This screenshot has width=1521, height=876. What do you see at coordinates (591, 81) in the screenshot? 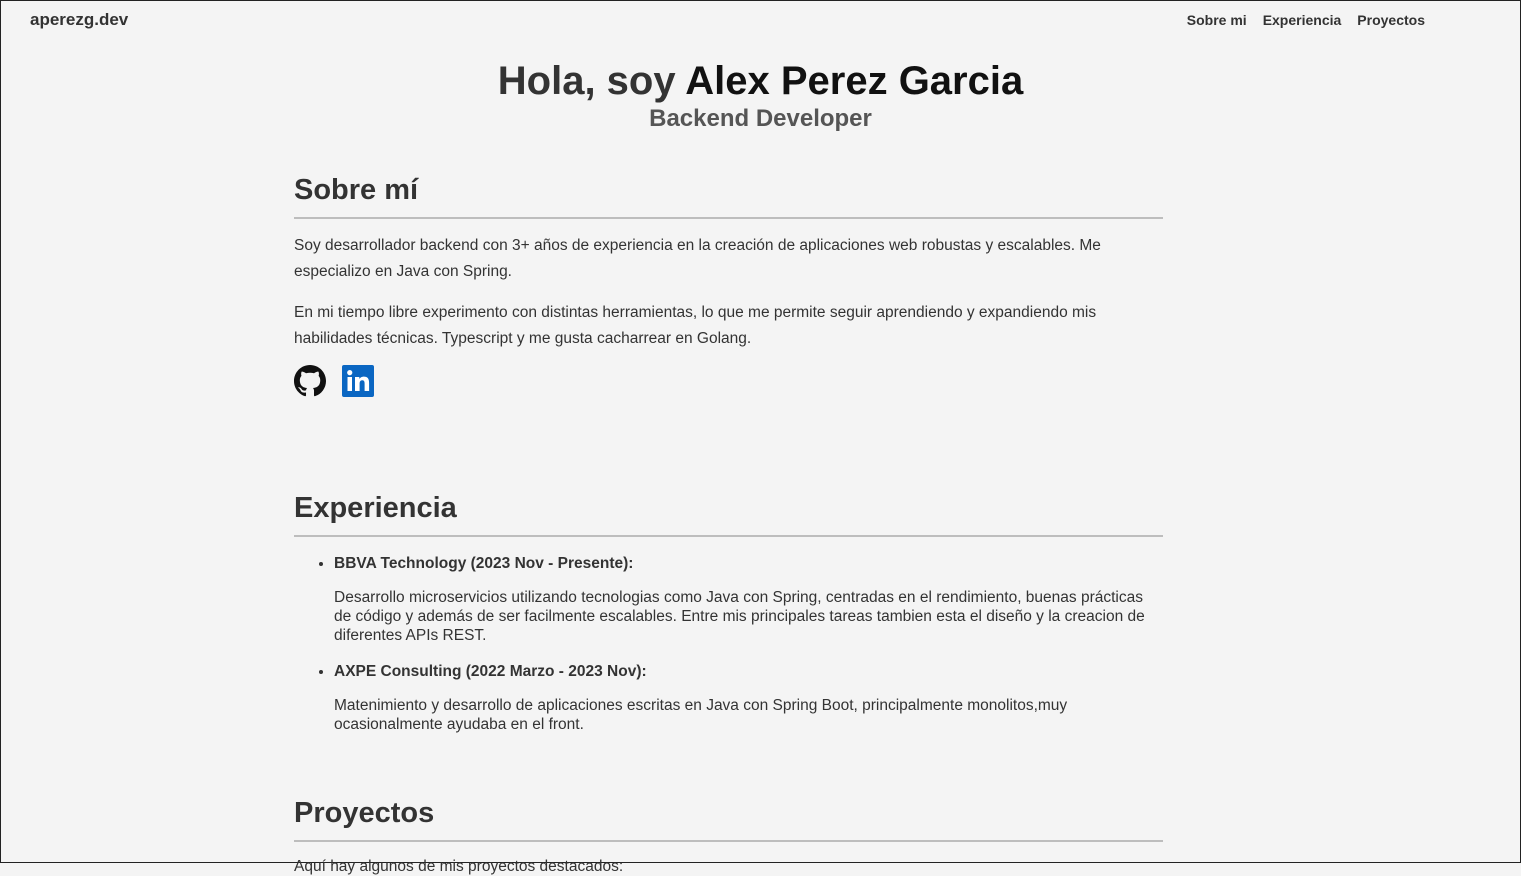
I see `hero-greeting: Hola, soy` at bounding box center [591, 81].